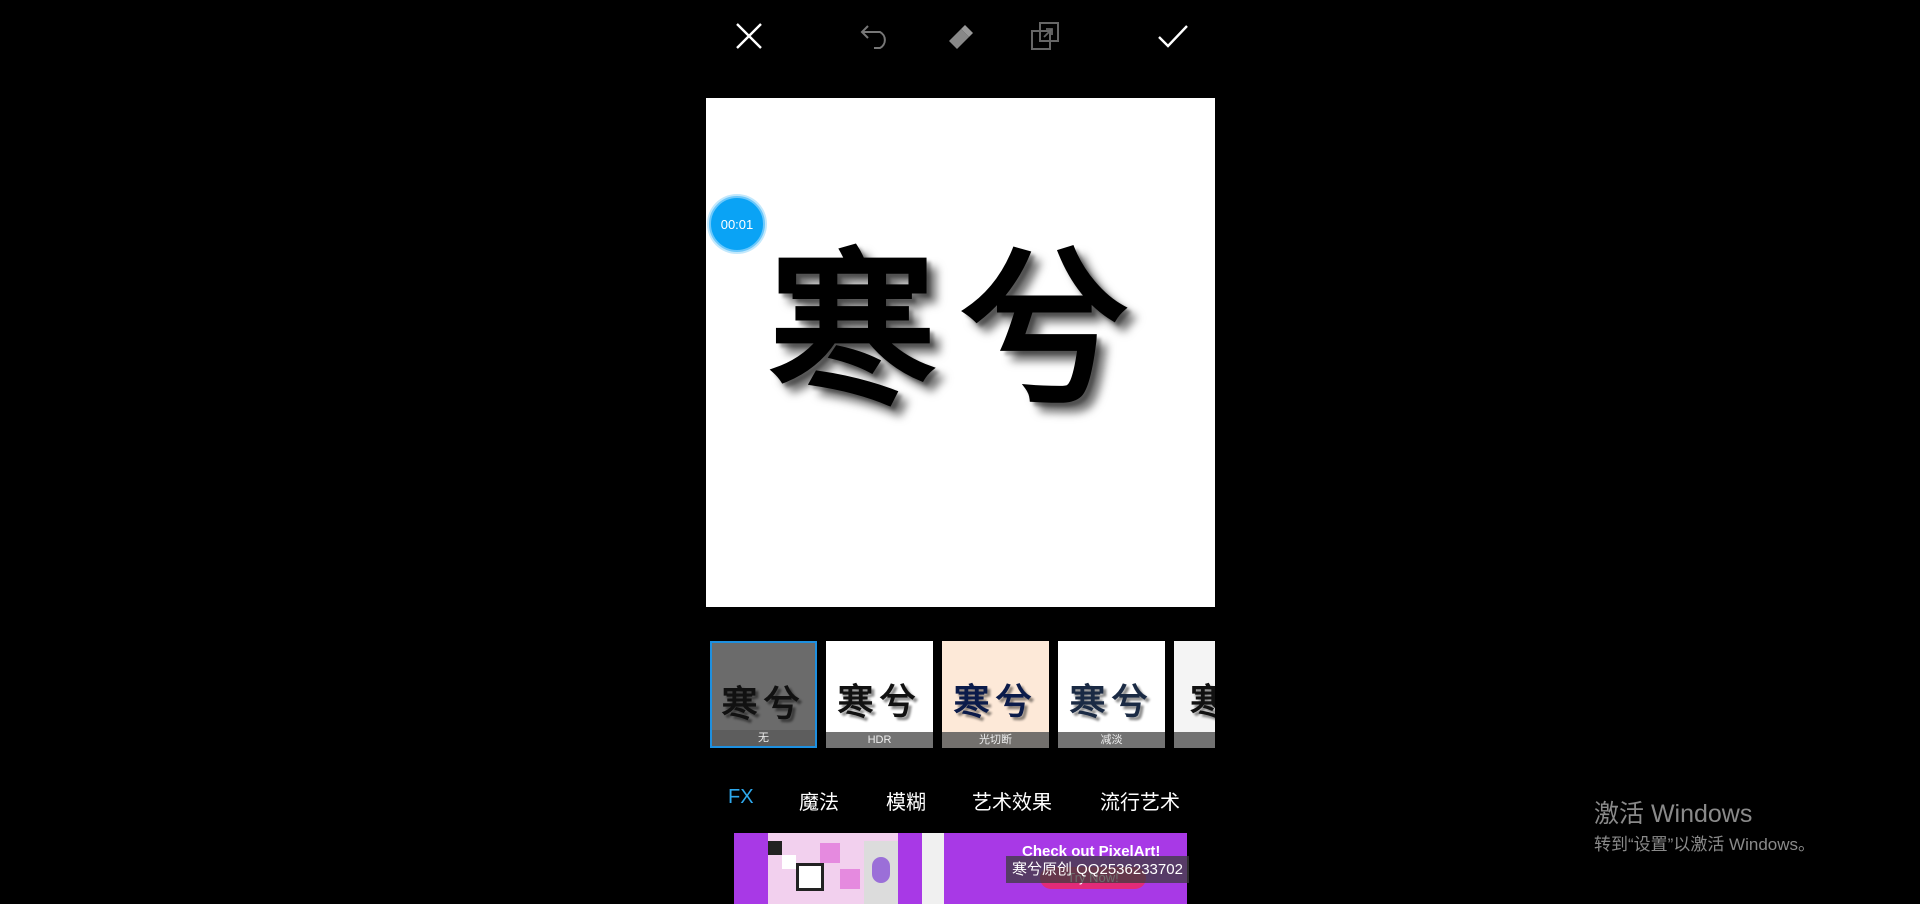 The width and height of the screenshot is (1920, 904). Describe the element at coordinates (1705, 844) in the screenshot. I see `activation-subtitle: 转到“设置”以激活 Windows。` at that location.